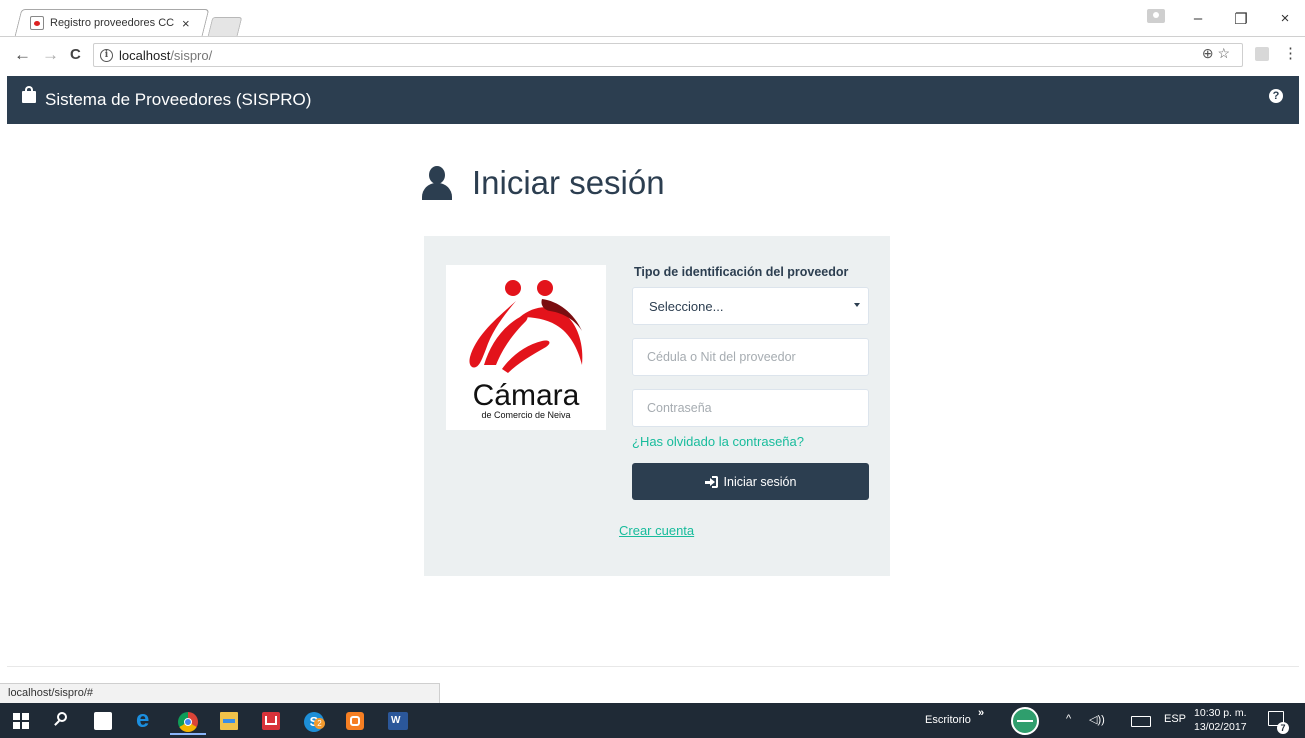  Describe the element at coordinates (1175, 719) in the screenshot. I see `language-indicator: ESP` at that location.